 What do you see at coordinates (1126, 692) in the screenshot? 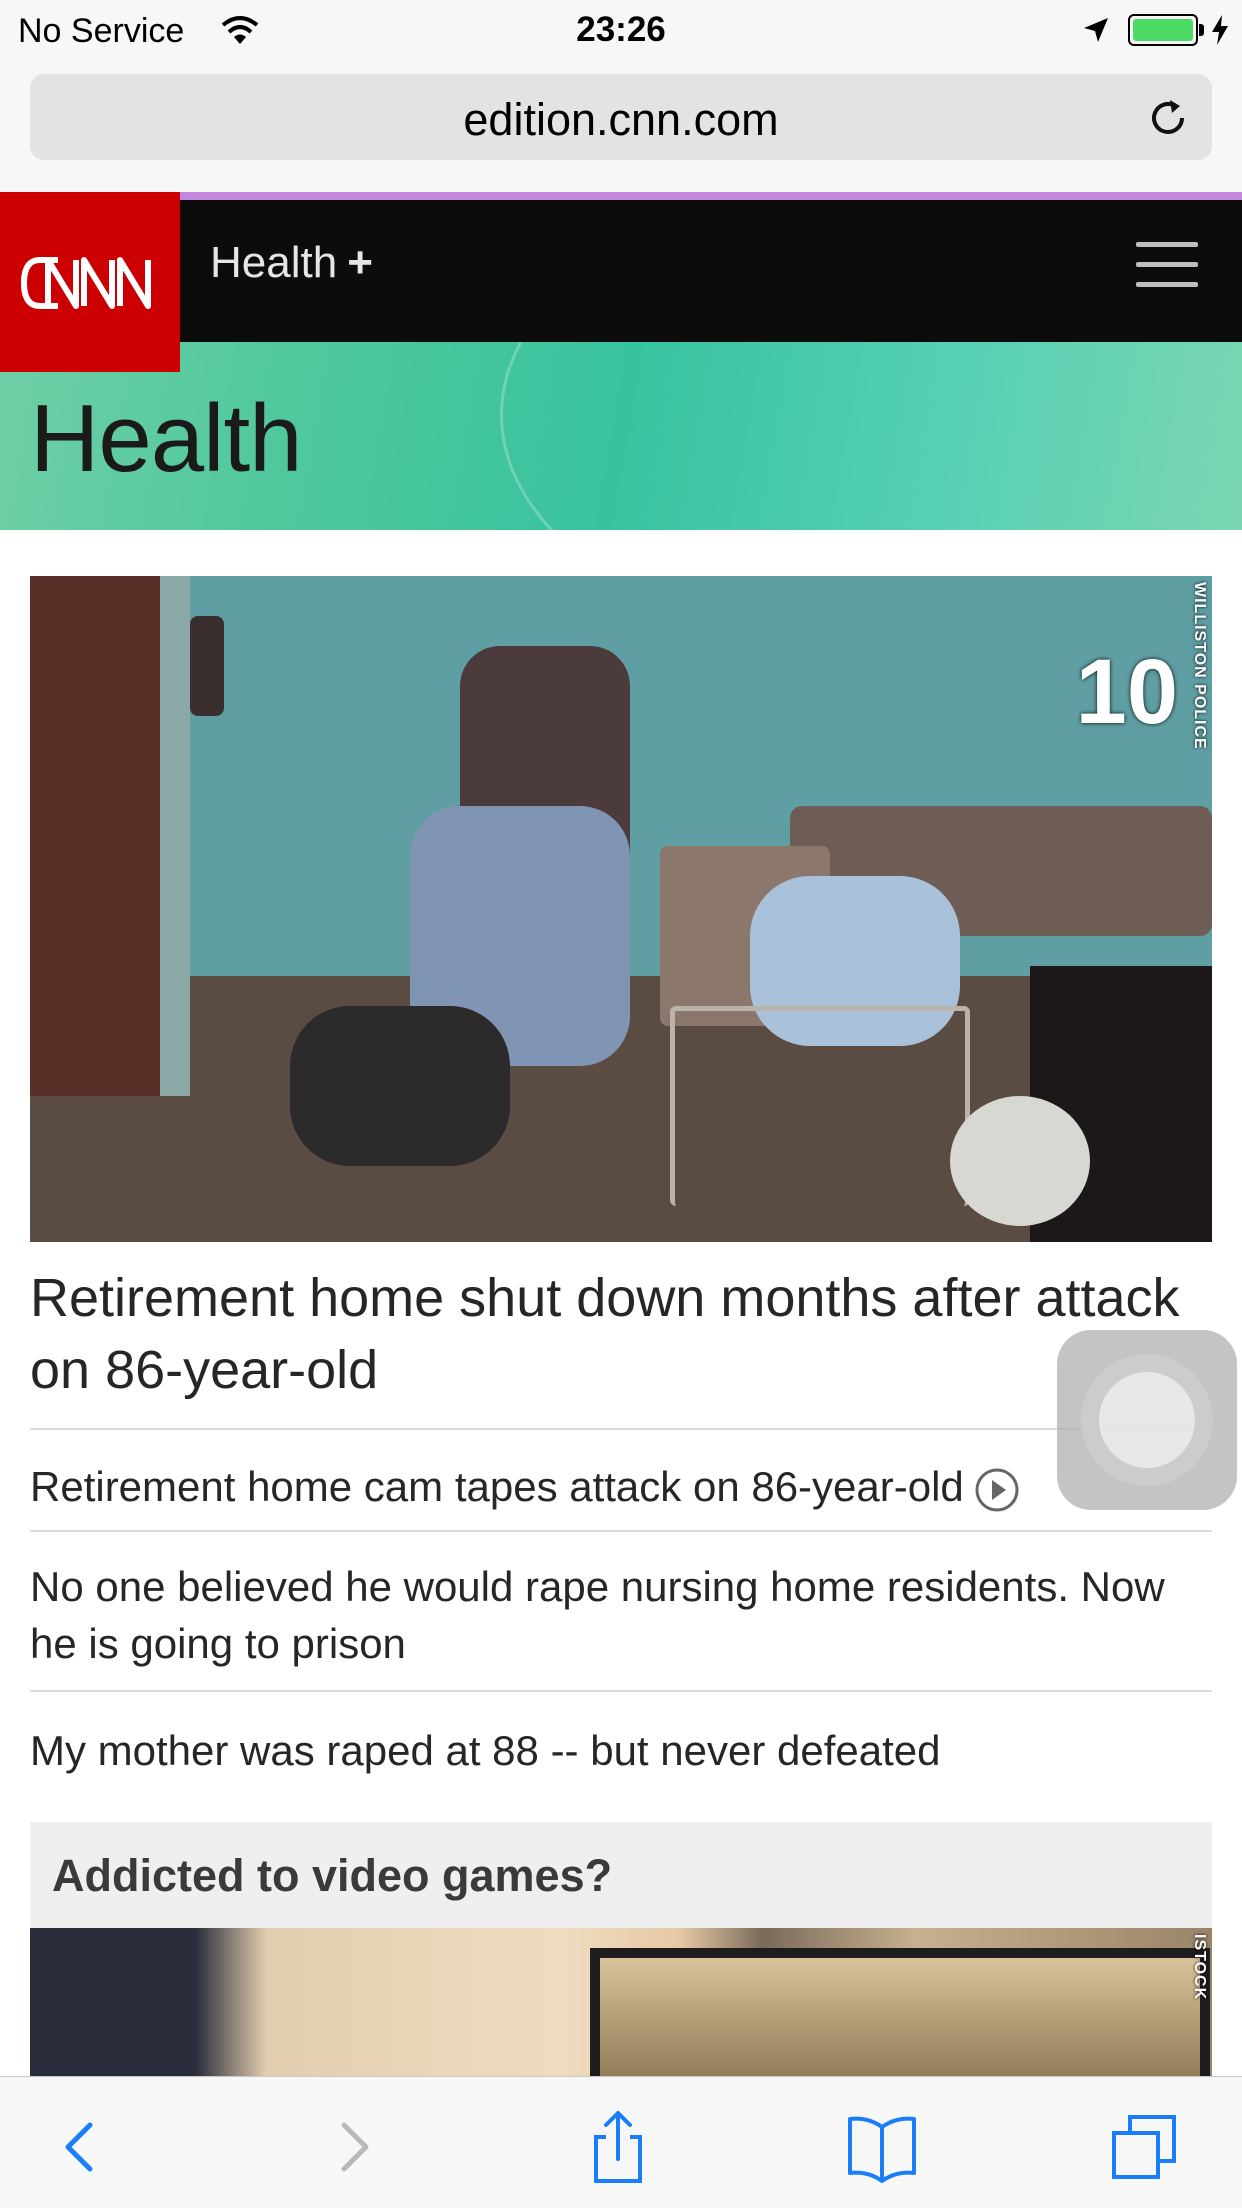
I see `camera-overlay-number: 10` at bounding box center [1126, 692].